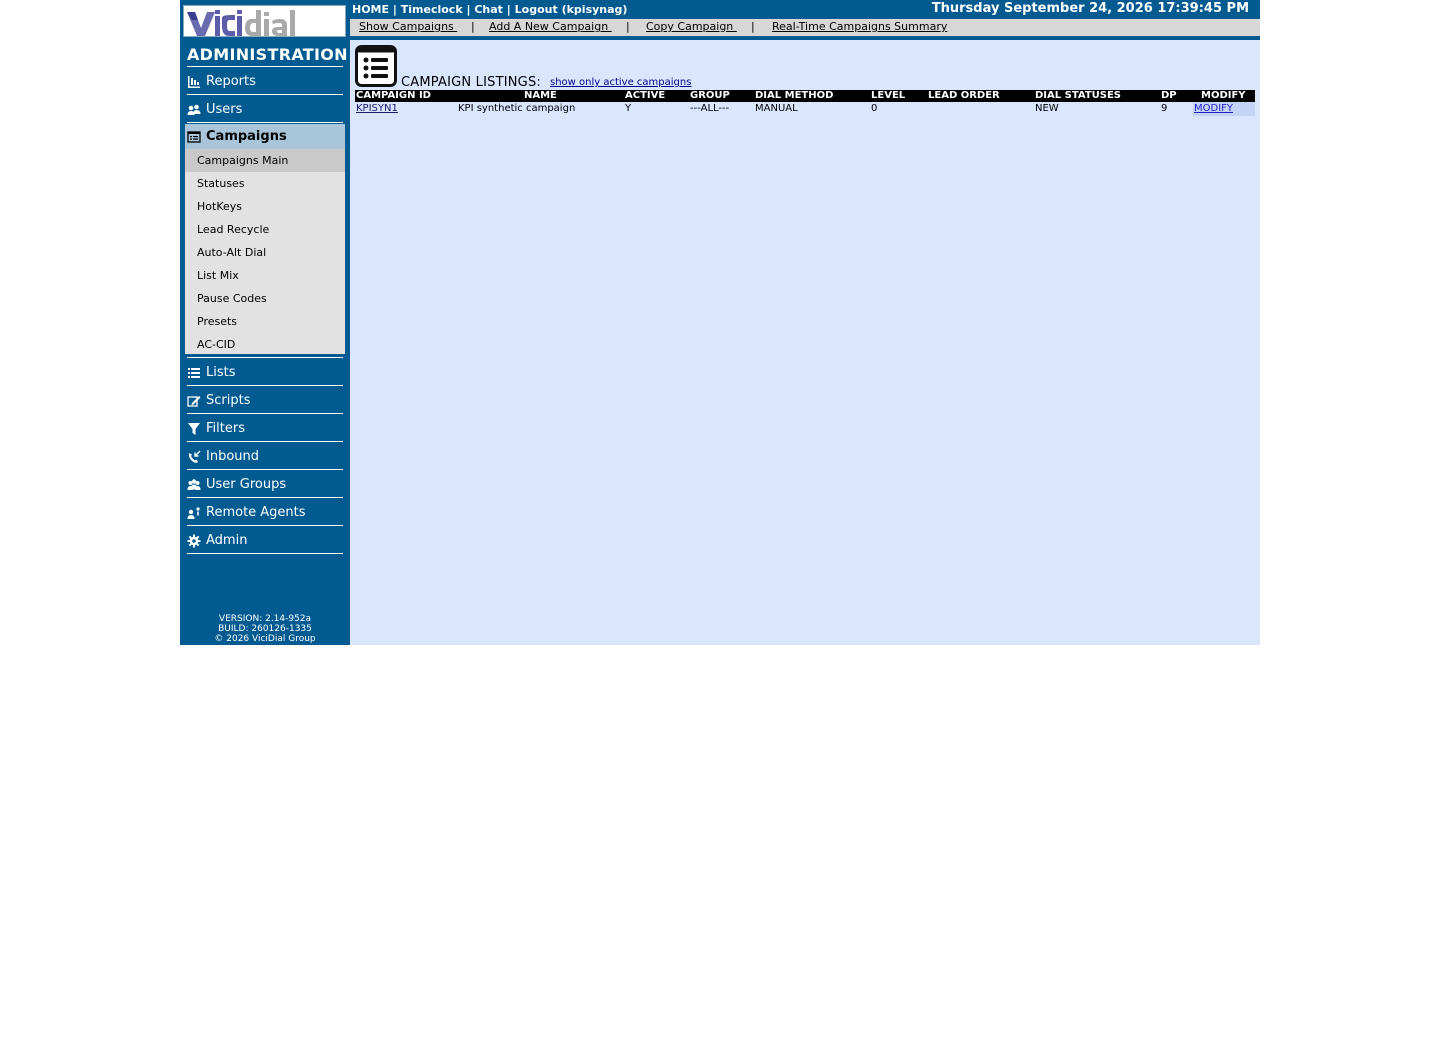 This screenshot has width=1440, height=1040. Describe the element at coordinates (265, 183) in the screenshot. I see `submenu-statuses: Statuses` at that location.